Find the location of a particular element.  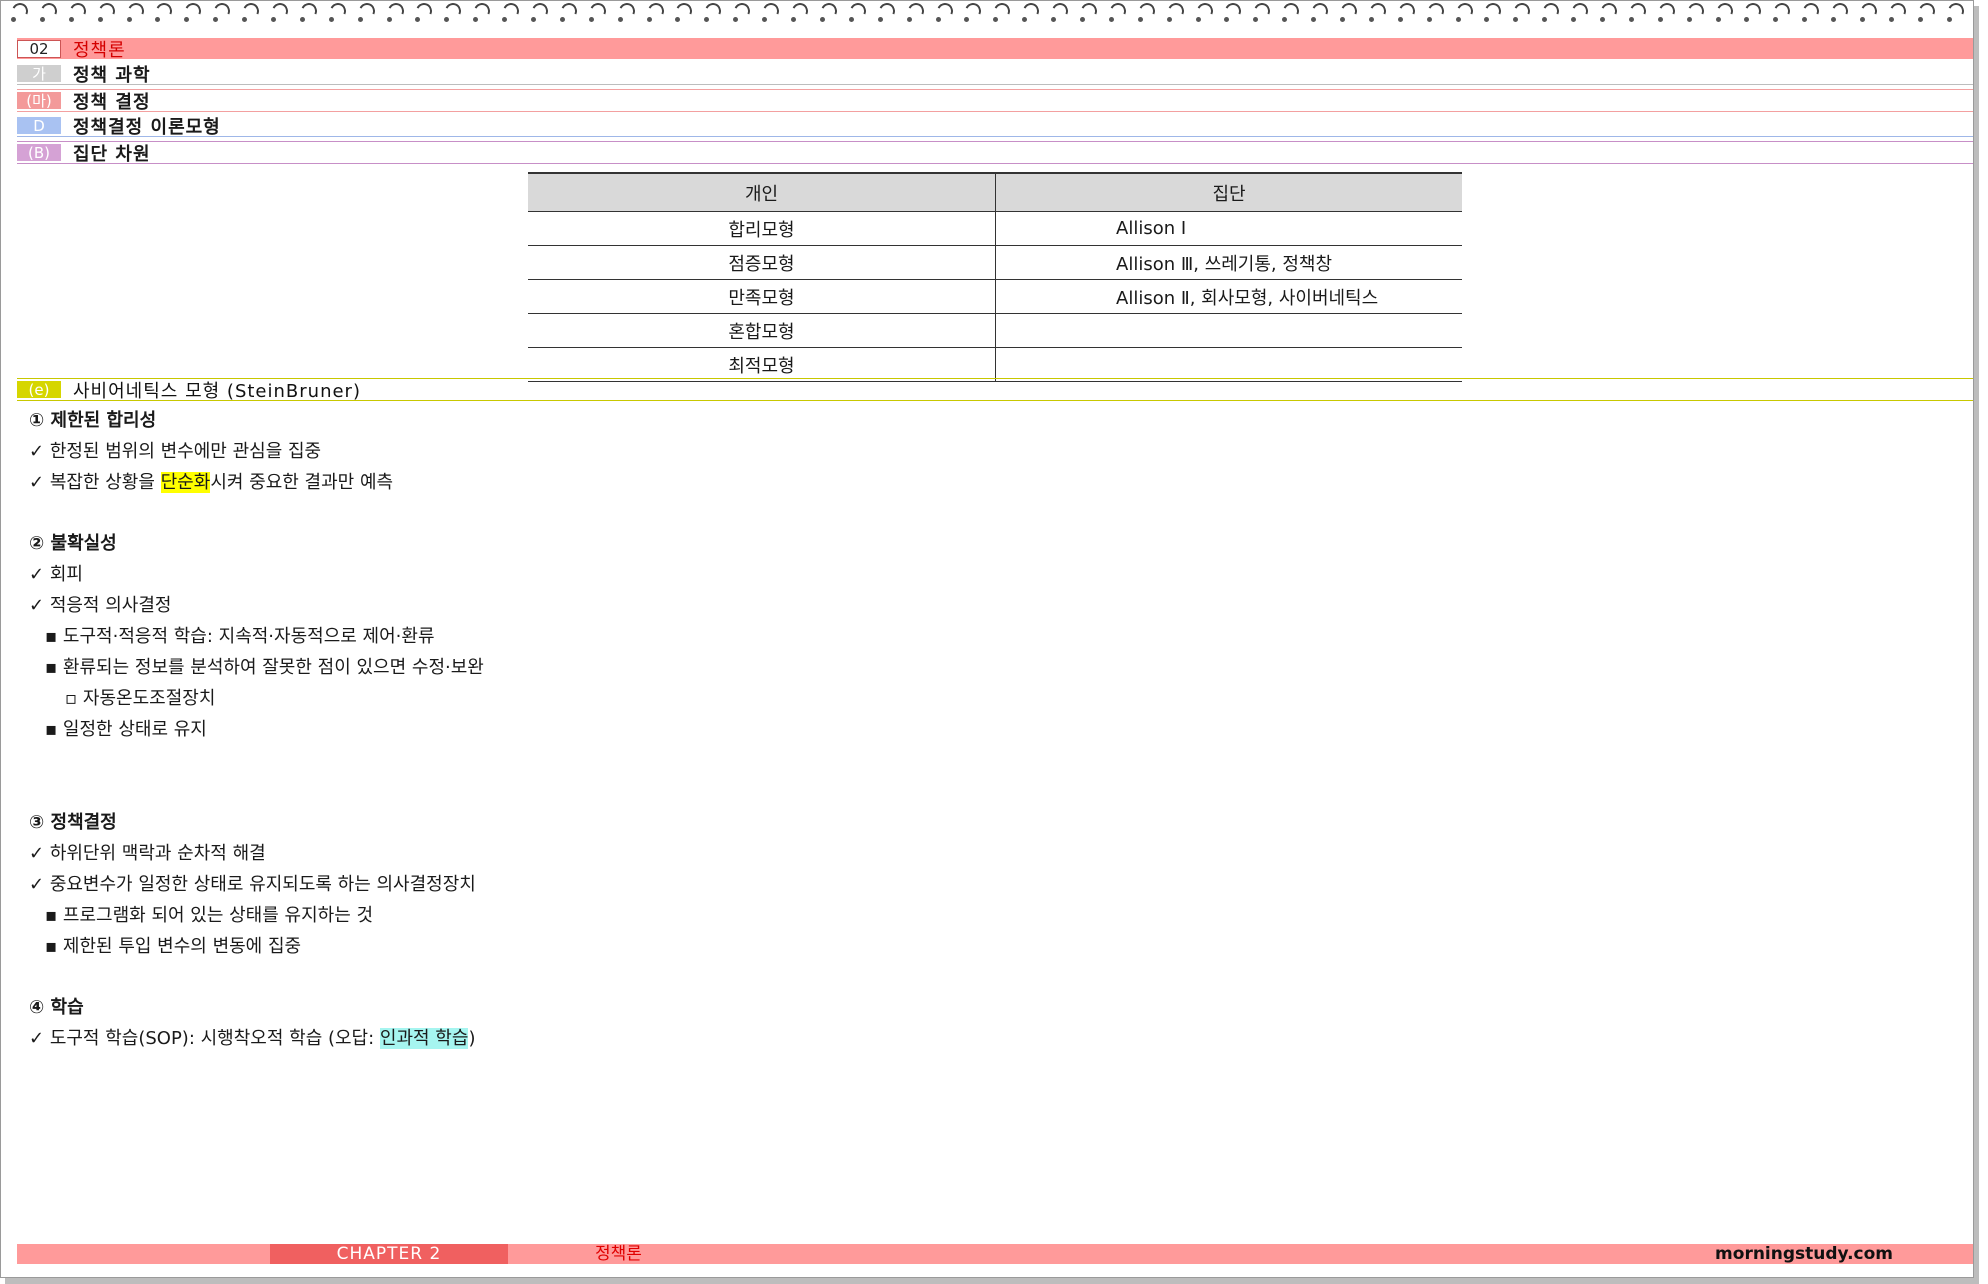

section-tag: (e) is located at coordinates (39, 390).